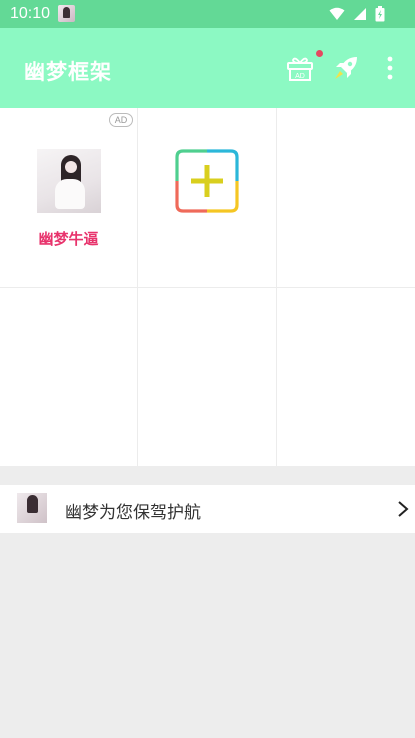 The height and width of the screenshot is (738, 415). What do you see at coordinates (68, 239) in the screenshot?
I see `app-label: 幽梦牛逼` at bounding box center [68, 239].